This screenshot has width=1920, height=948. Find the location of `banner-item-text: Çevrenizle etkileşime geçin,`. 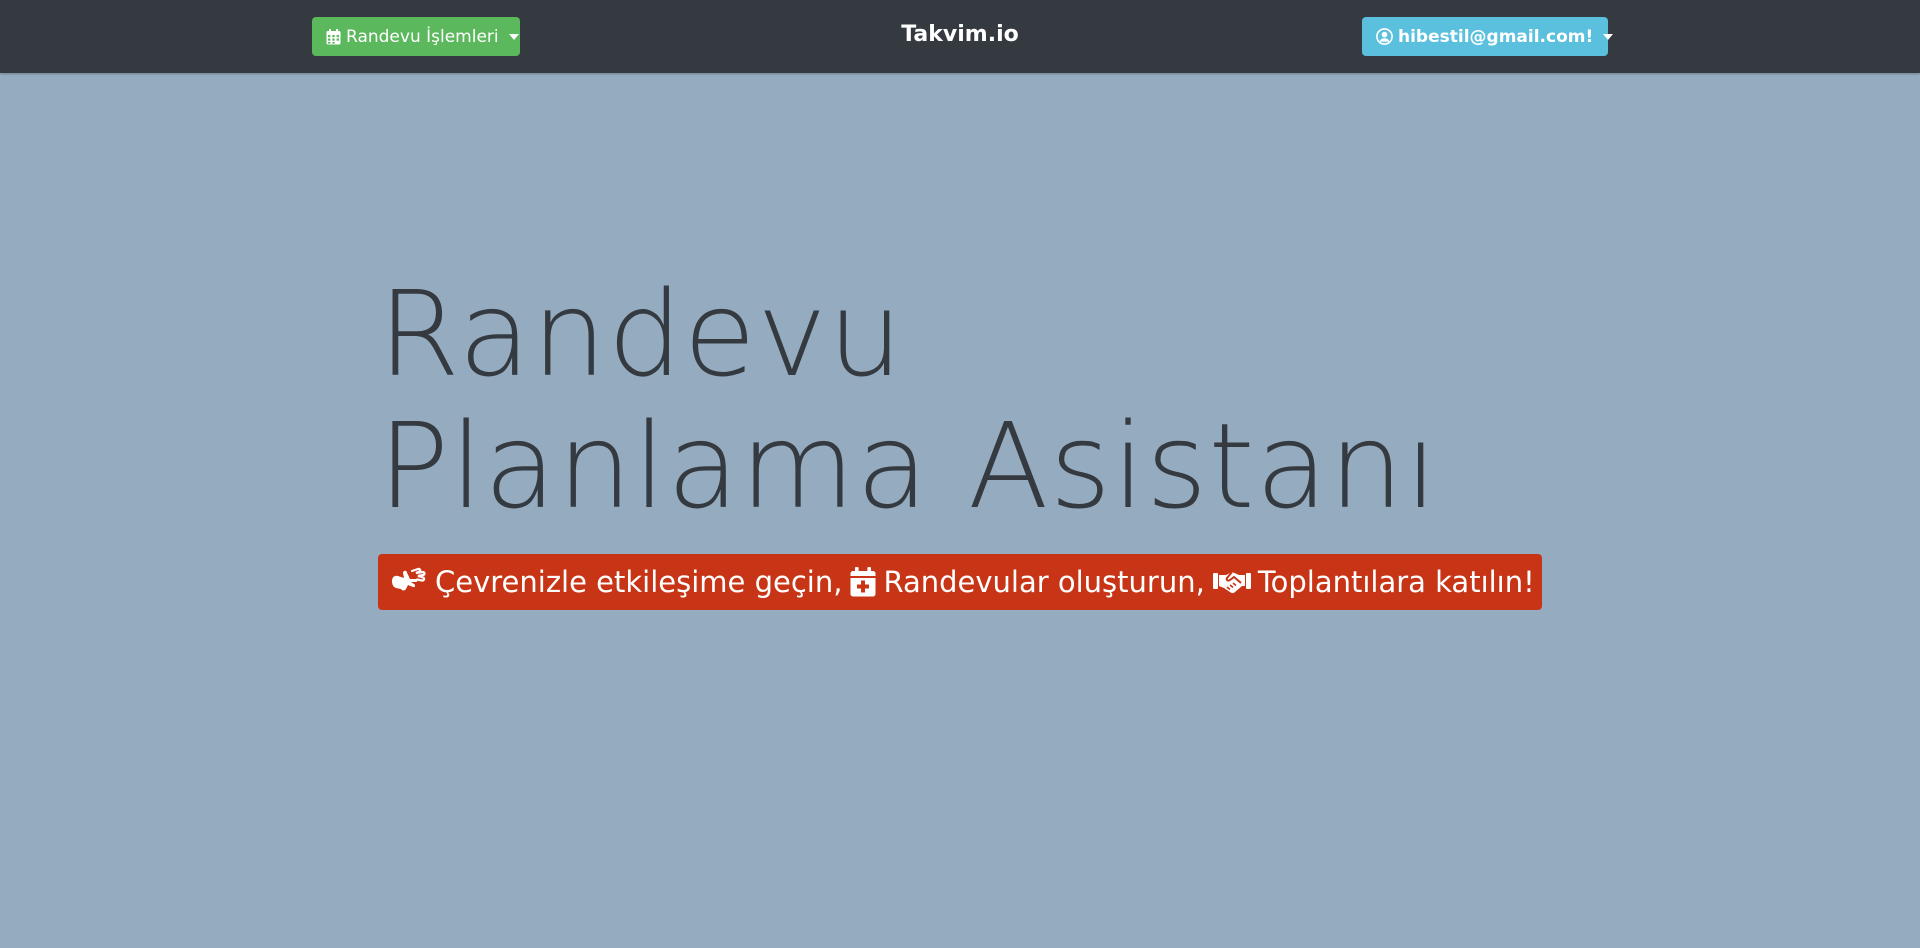

banner-item-text: Çevrenizle etkileşime geçin, is located at coordinates (639, 582).